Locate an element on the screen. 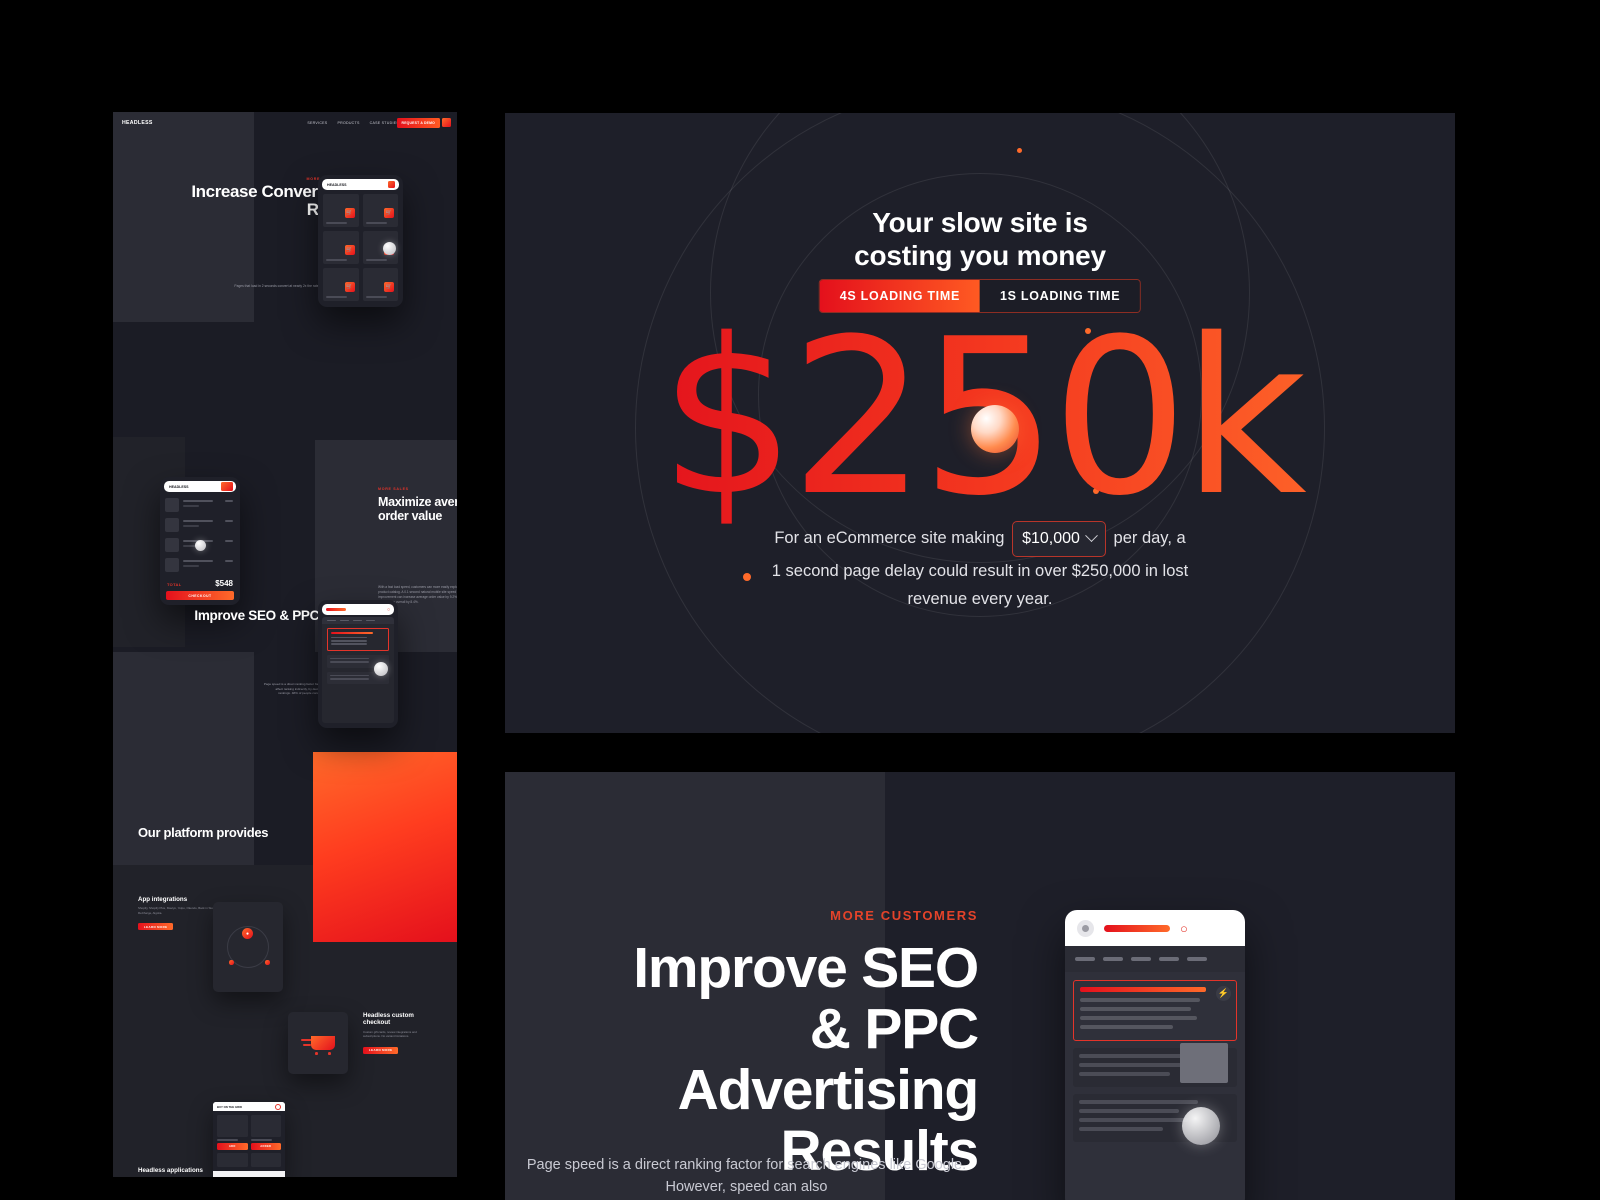 The height and width of the screenshot is (1200, 1600). cart-badge-icon is located at coordinates (227, 486).